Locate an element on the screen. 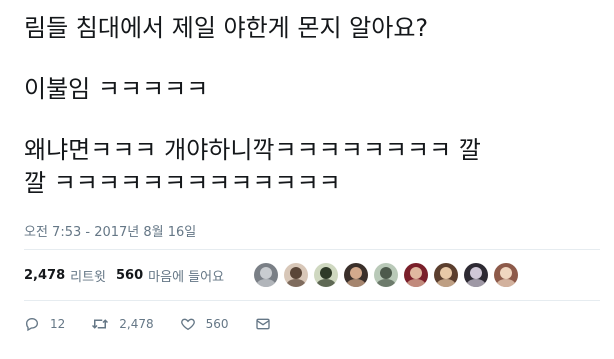 The width and height of the screenshot is (614, 359). envelope-icon is located at coordinates (262, 324).